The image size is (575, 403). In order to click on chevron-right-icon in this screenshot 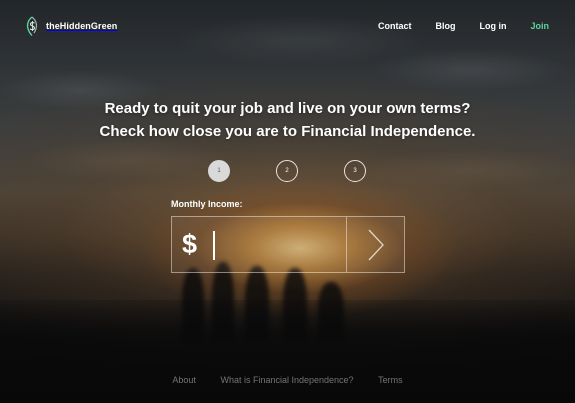, I will do `click(376, 244)`.